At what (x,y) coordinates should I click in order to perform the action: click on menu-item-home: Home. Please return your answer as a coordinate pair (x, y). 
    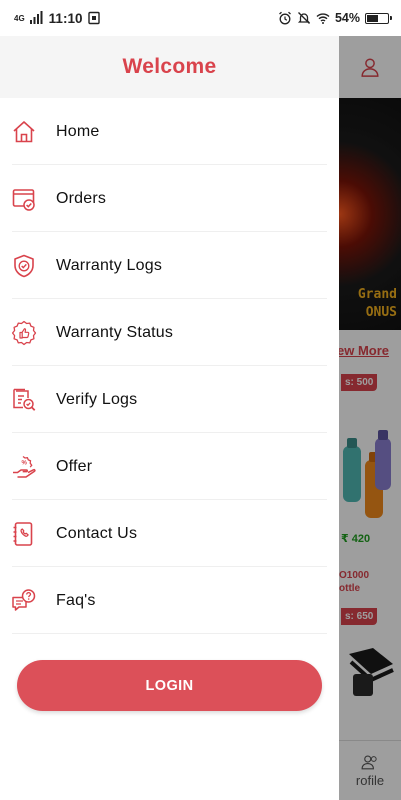
    Looking at the image, I should click on (169, 131).